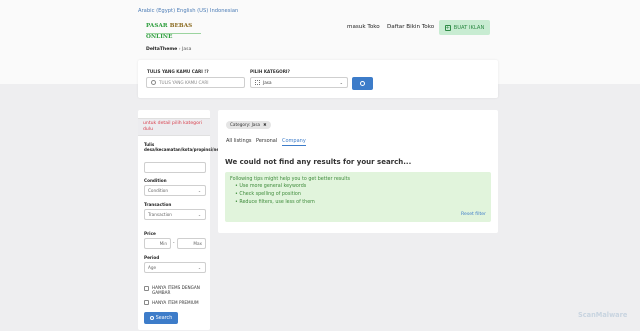  Describe the element at coordinates (473, 214) in the screenshot. I see `reset-filter-link: Reset filter` at that location.